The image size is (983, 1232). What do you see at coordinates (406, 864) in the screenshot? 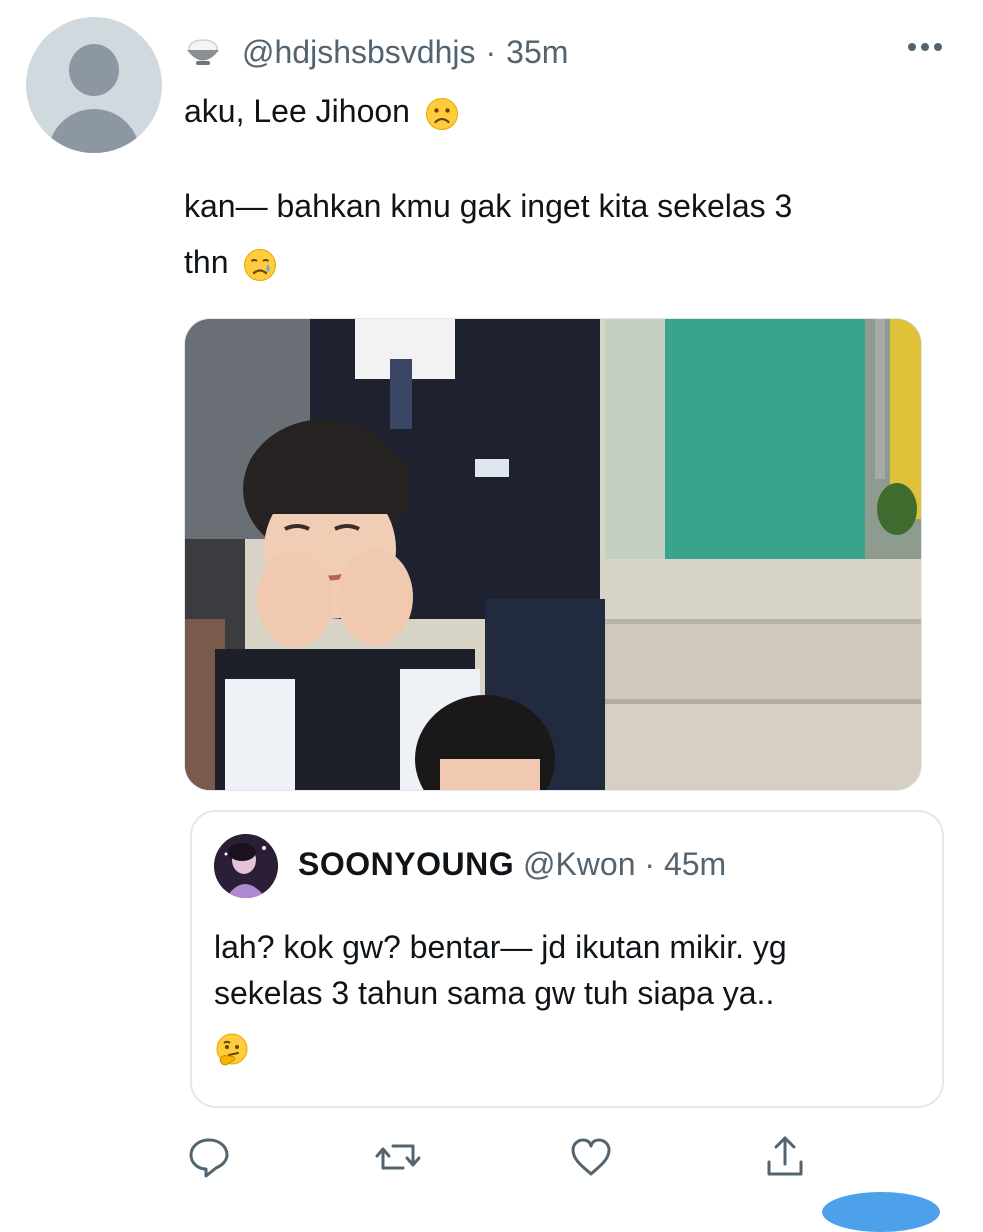
I see `quoted-author-name: SOONYOUNG` at bounding box center [406, 864].